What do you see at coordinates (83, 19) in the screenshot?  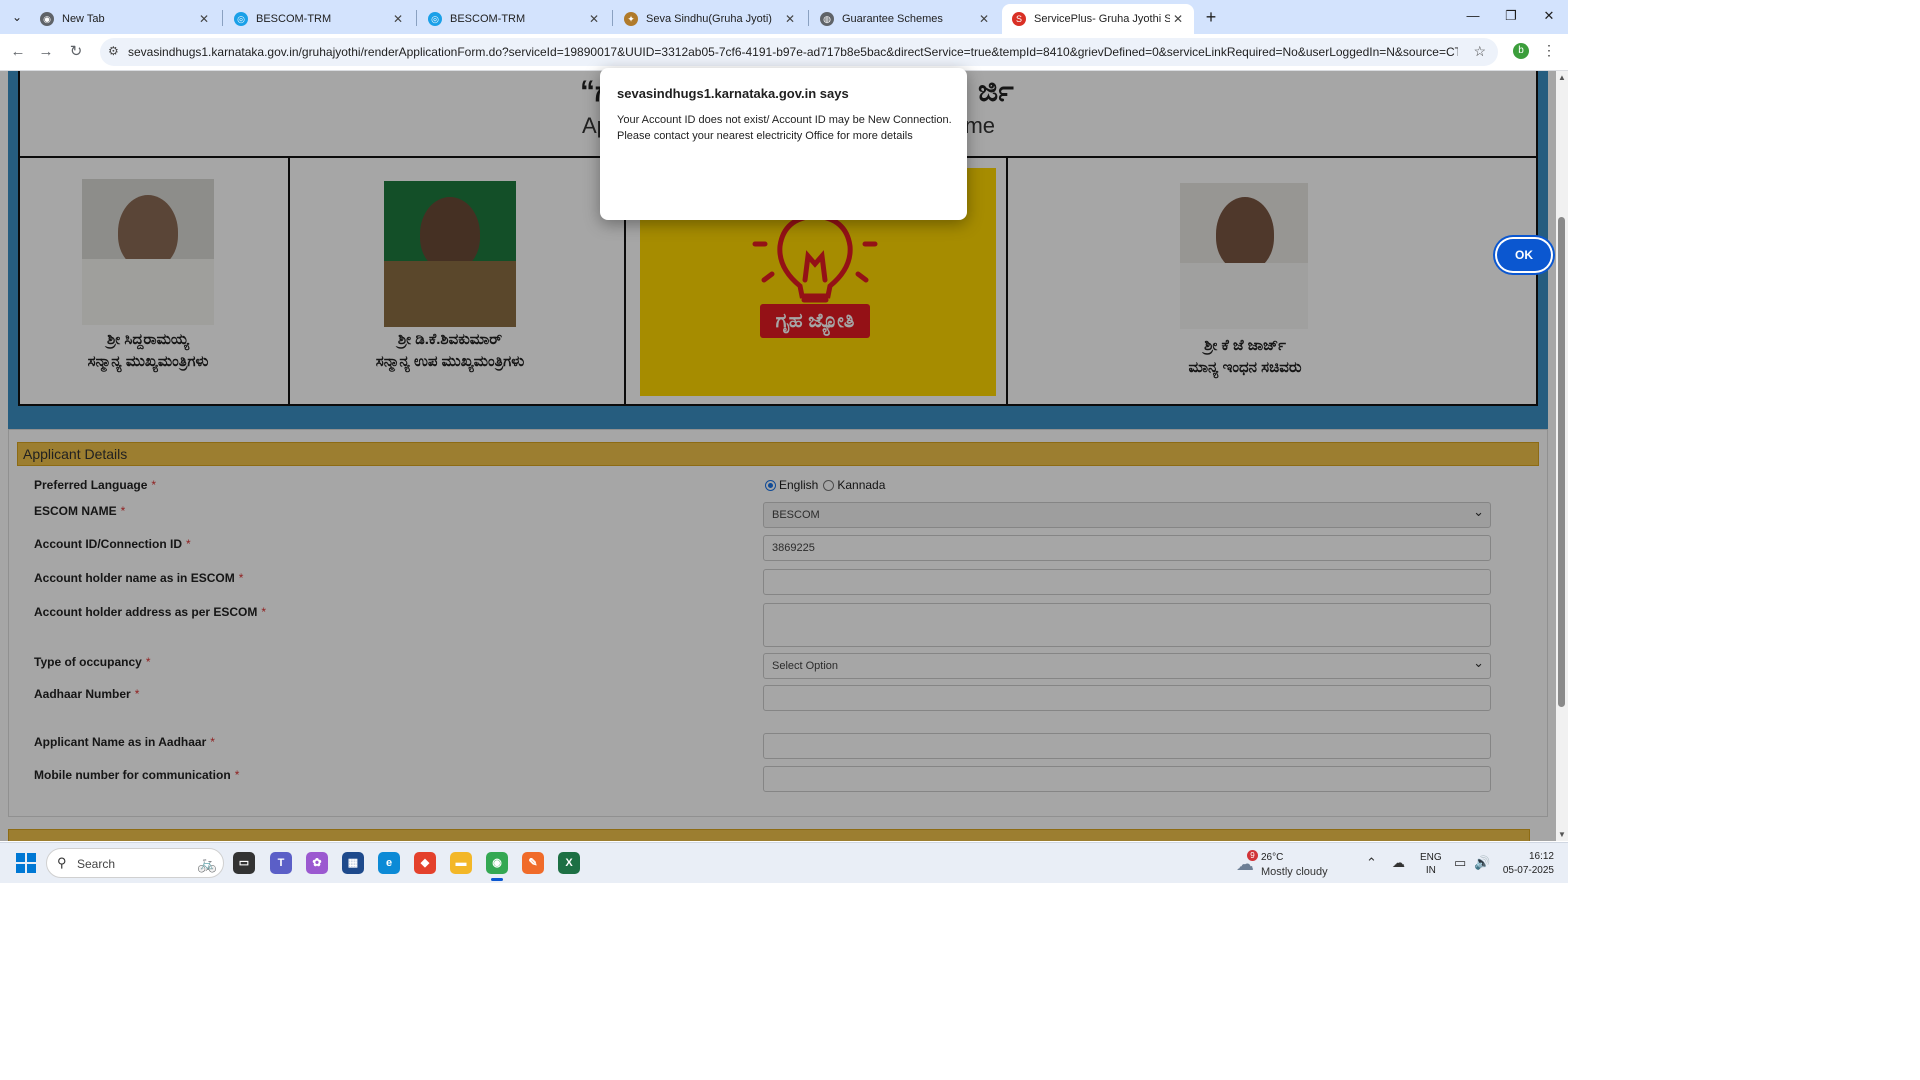 I see `tab-label: New Tab` at bounding box center [83, 19].